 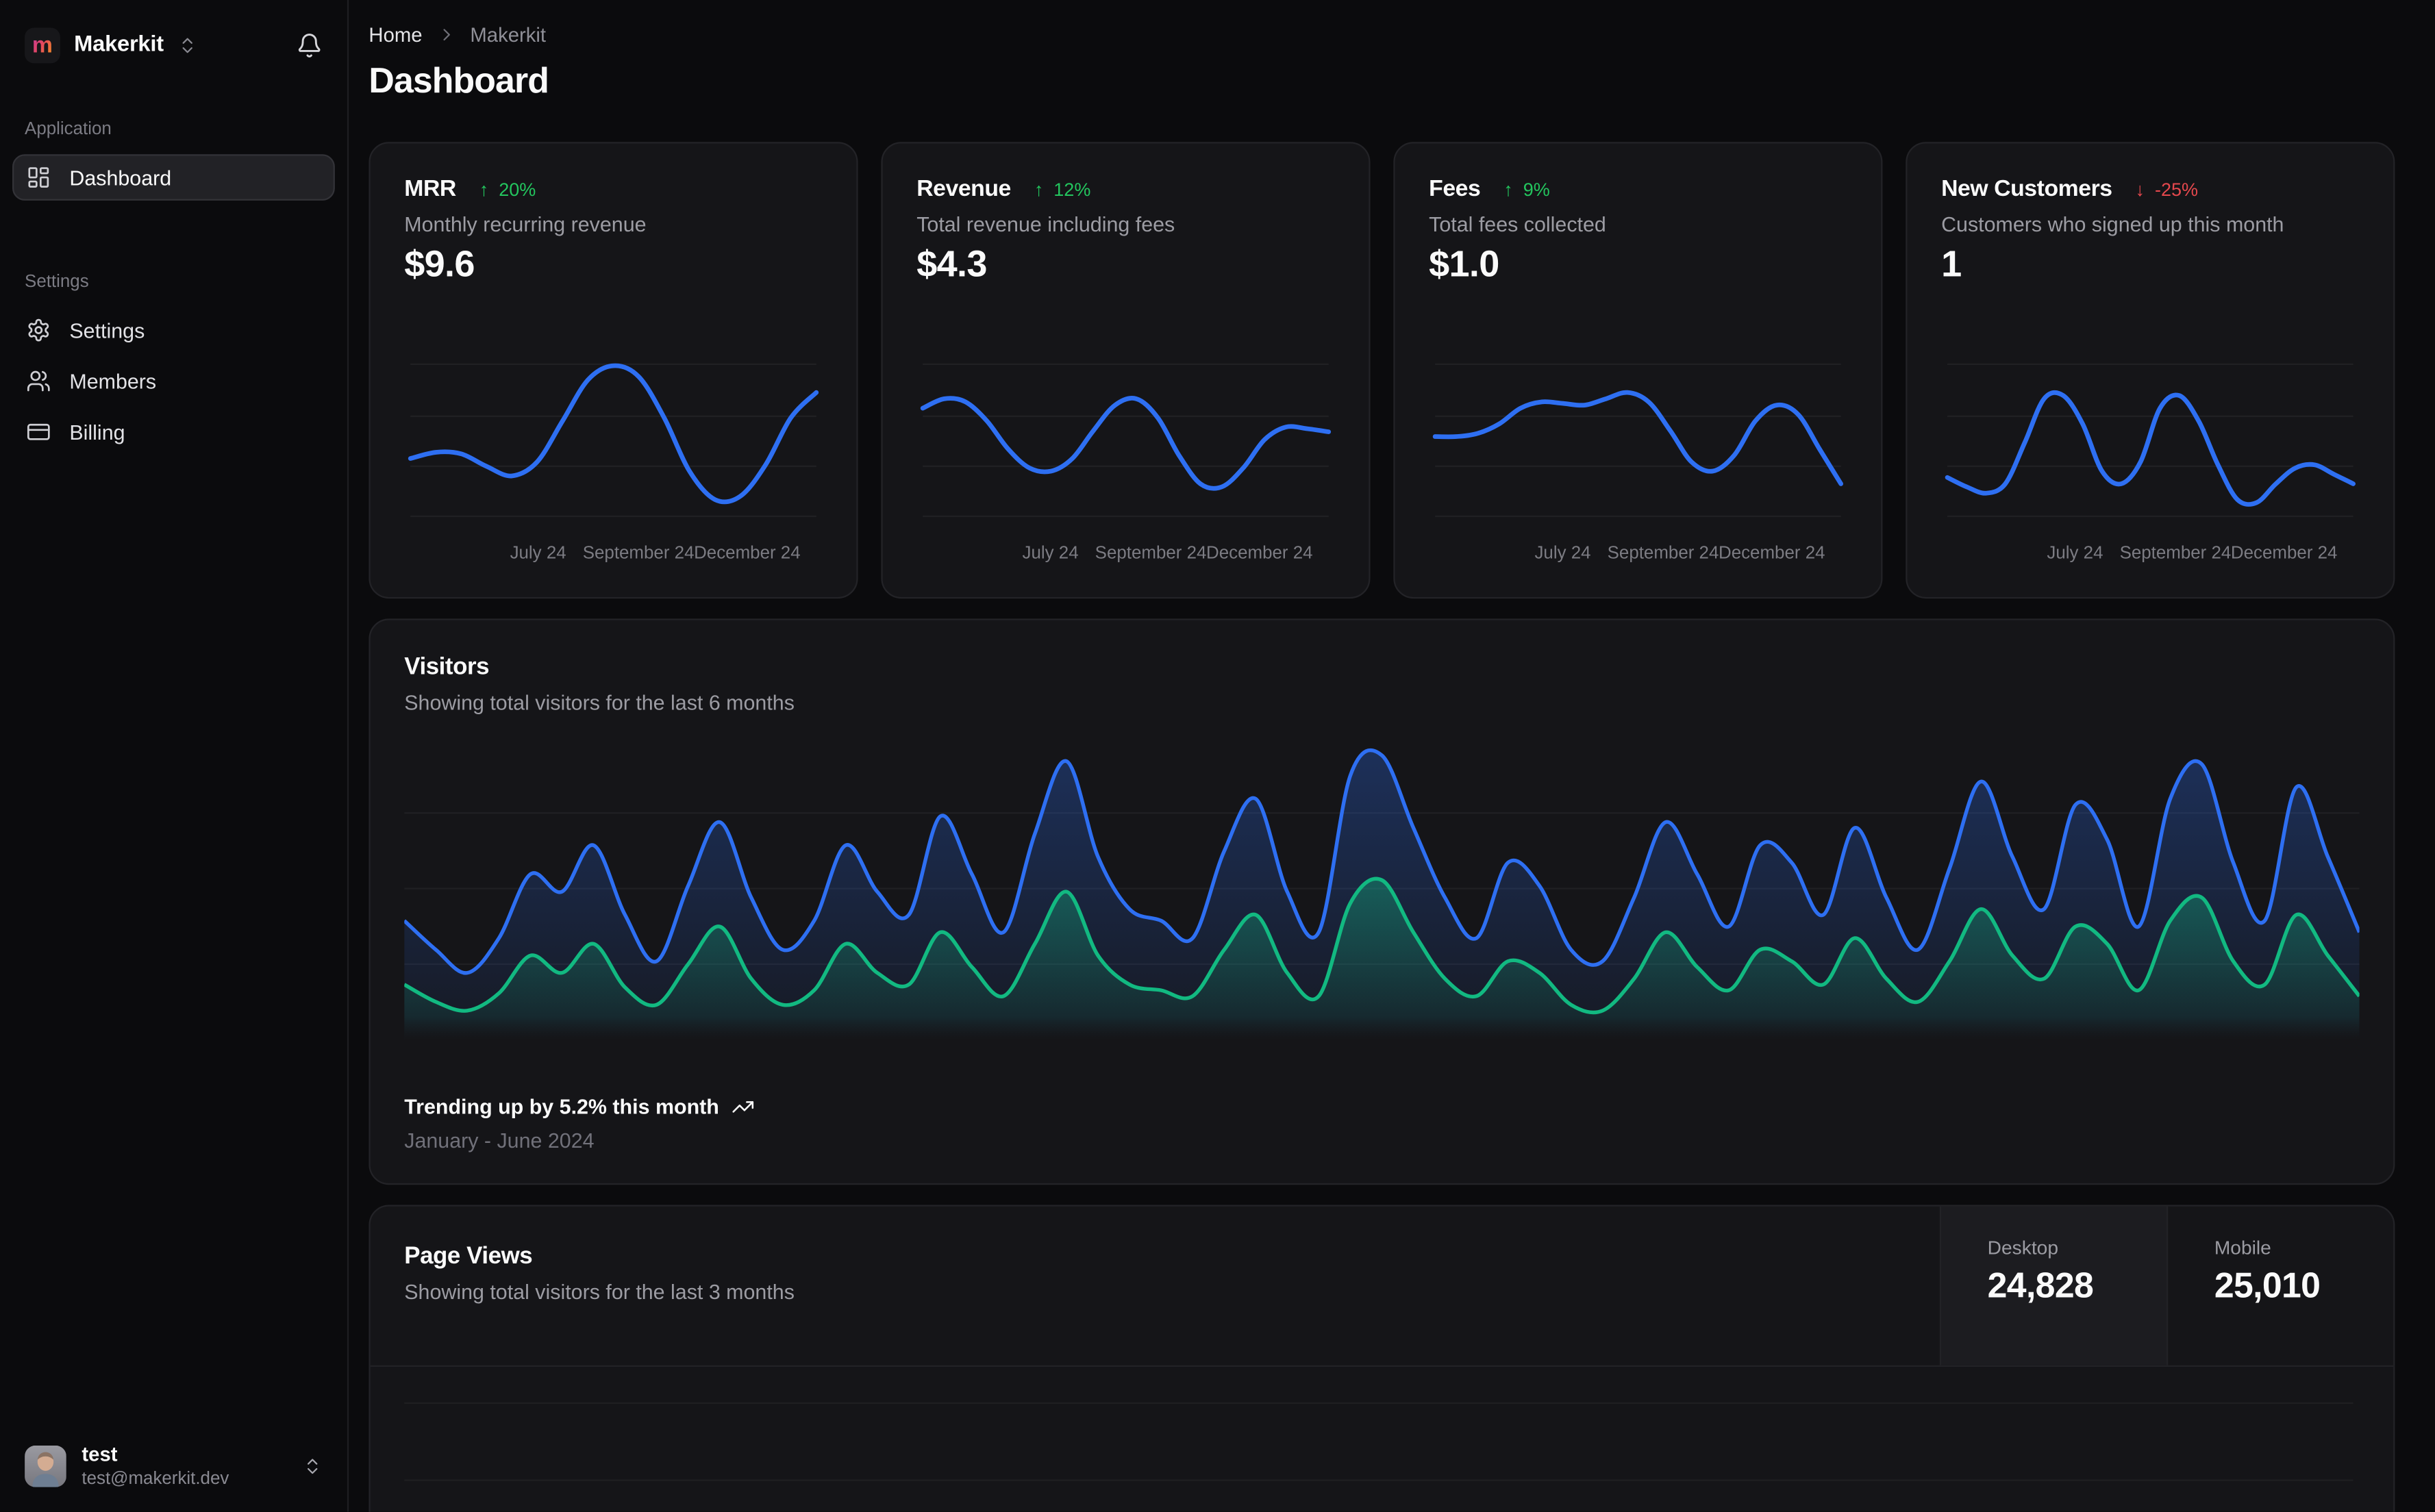 I want to click on trending-up-icon, so click(x=743, y=1107).